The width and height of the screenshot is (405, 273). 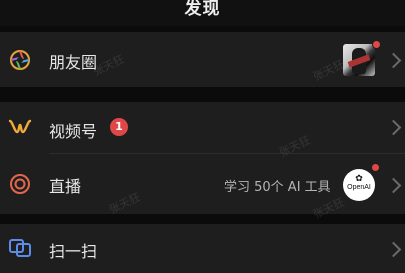 What do you see at coordinates (119, 127) in the screenshot?
I see `channels-badge: 1` at bounding box center [119, 127].